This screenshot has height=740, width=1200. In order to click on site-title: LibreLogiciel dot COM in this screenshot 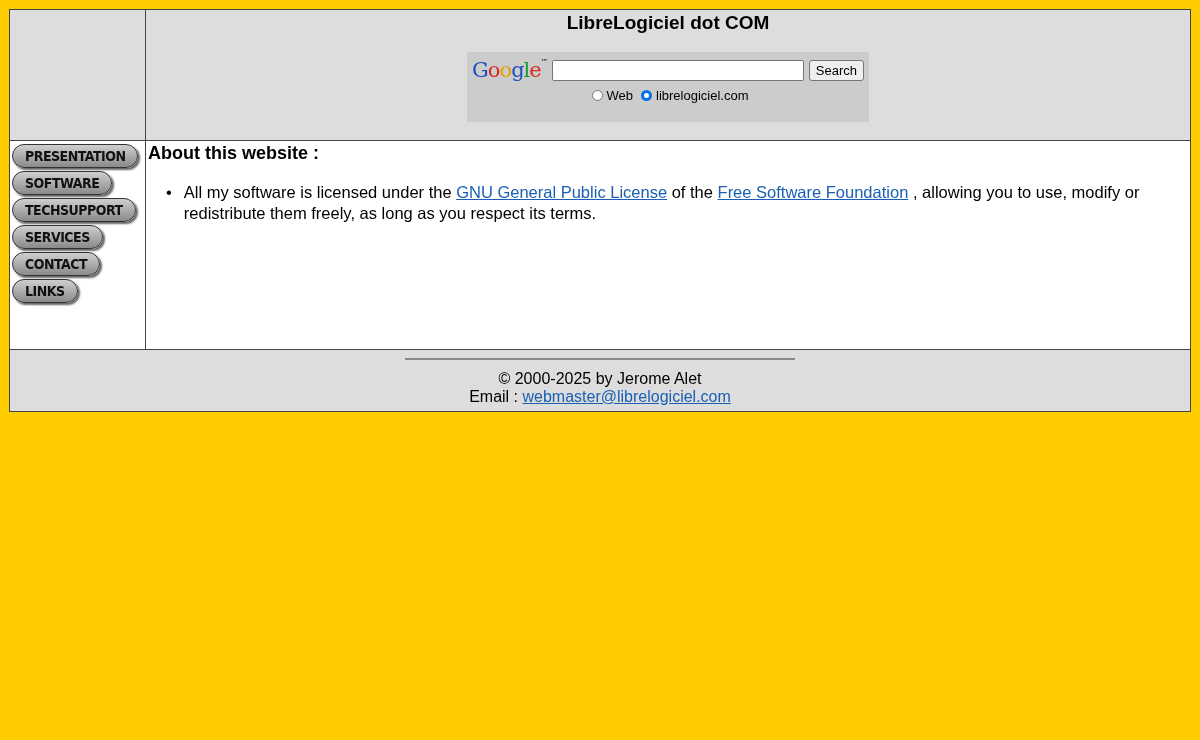, I will do `click(668, 23)`.